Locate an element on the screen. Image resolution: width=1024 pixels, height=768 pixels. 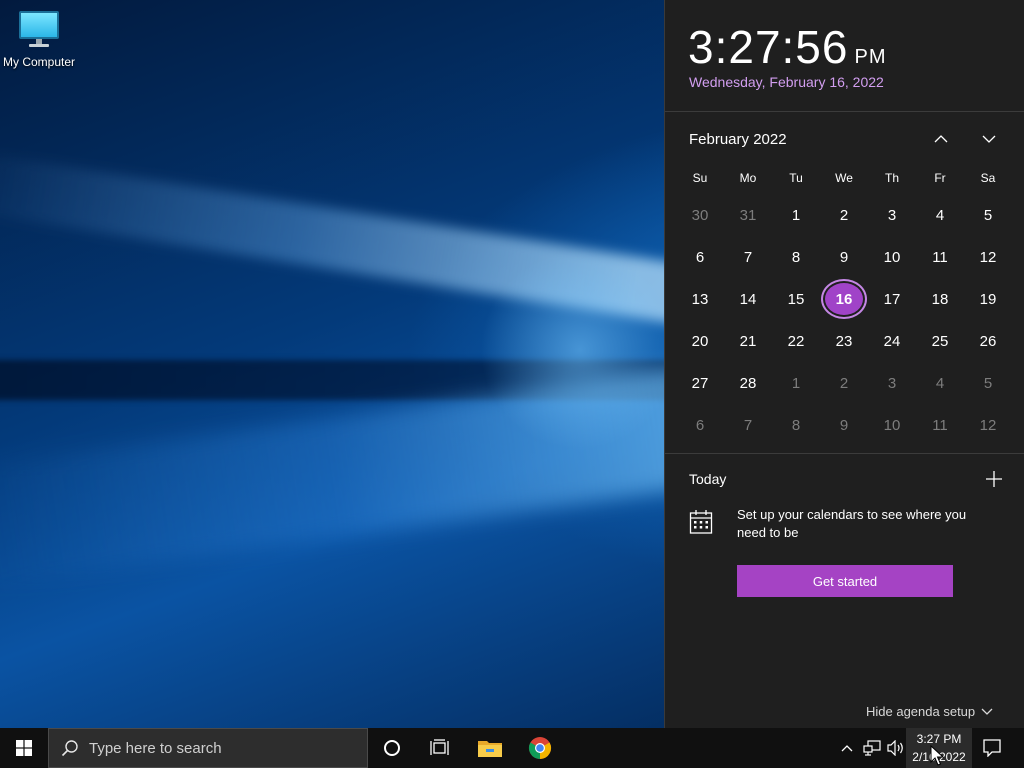
calendar-day-number: 16 is located at coordinates (844, 299).